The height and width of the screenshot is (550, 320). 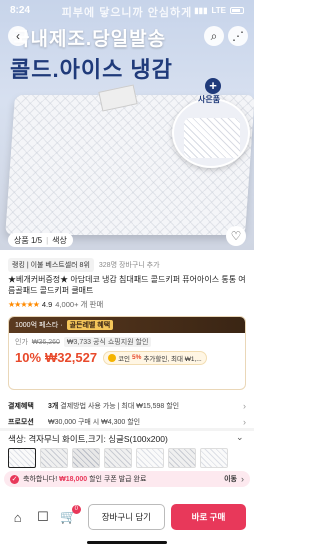 What do you see at coordinates (119, 406) in the screenshot?
I see `benefit-value: 결제방법 사용 가능 | 최대 ₩15,598 할인` at bounding box center [119, 406].